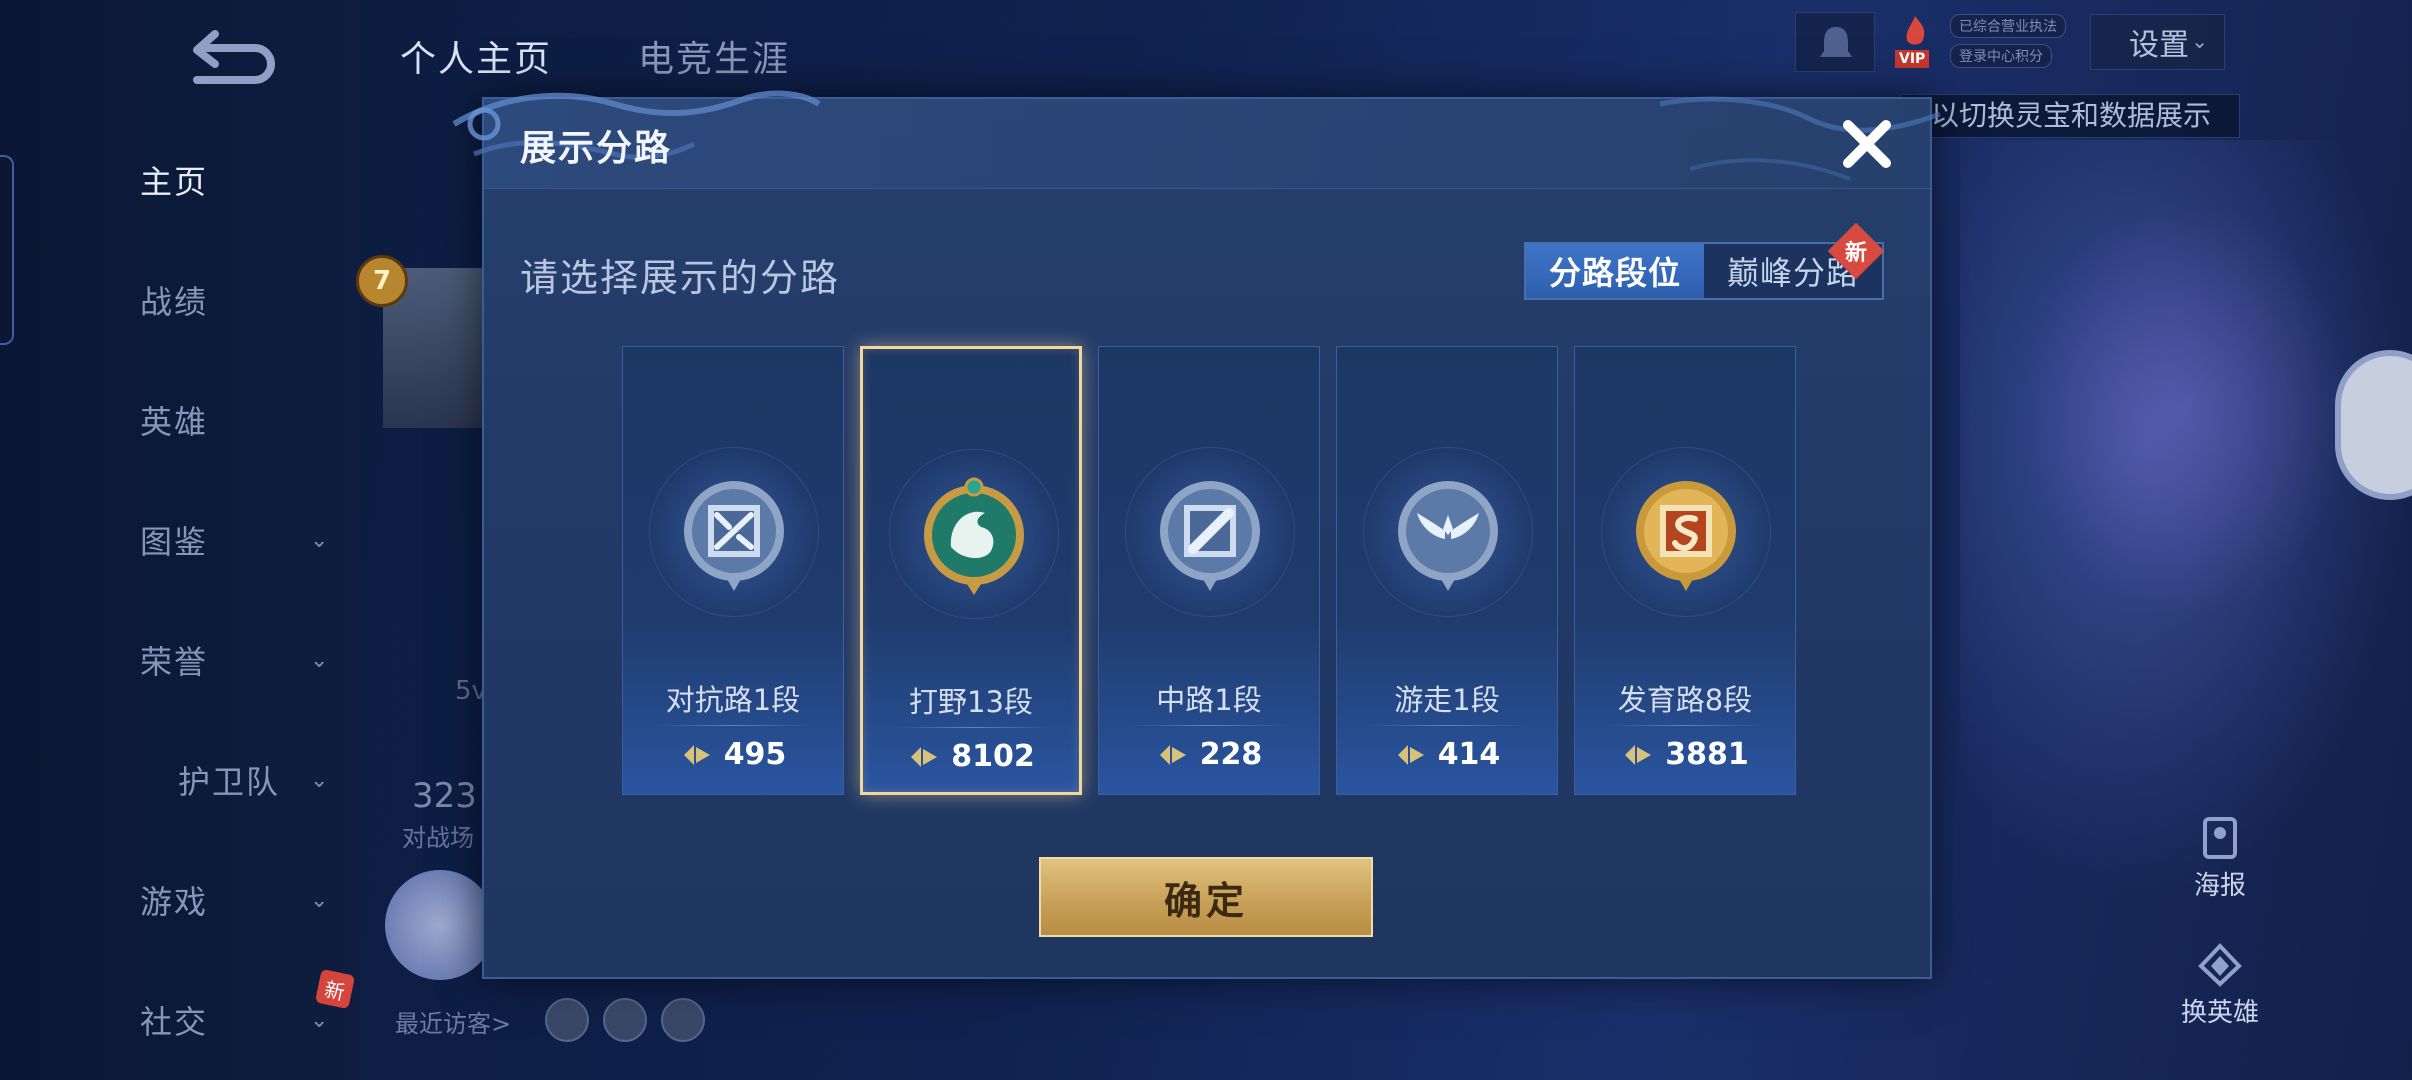 This screenshot has width=2412, height=1080. Describe the element at coordinates (382, 281) in the screenshot. I see `level-badge: 7` at that location.